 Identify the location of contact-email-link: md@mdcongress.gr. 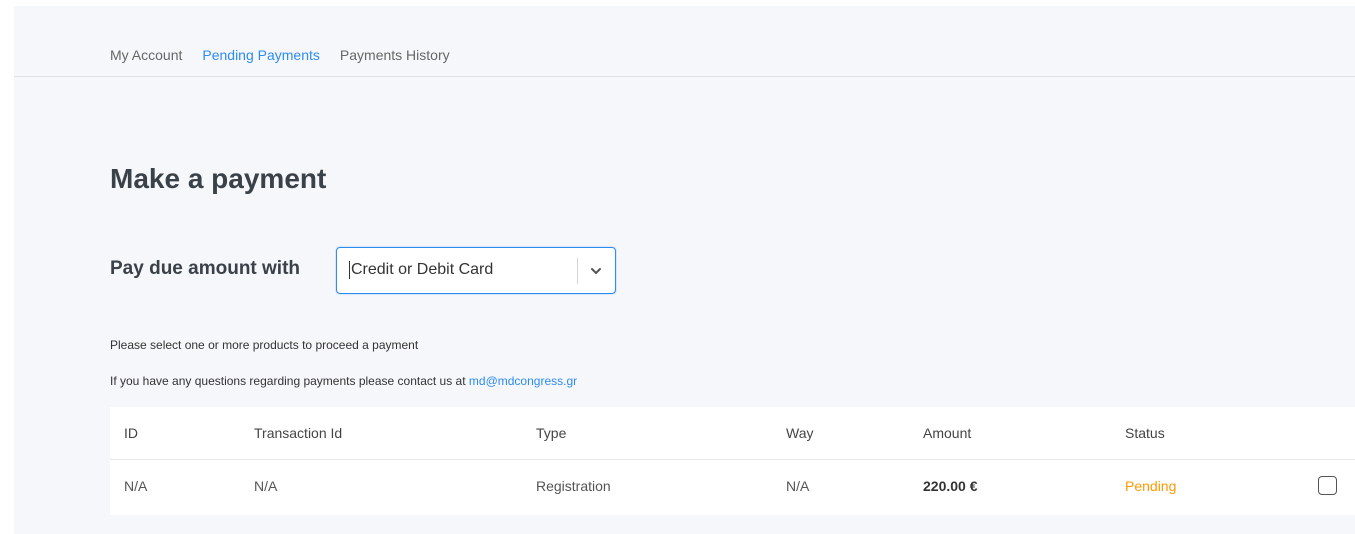
(523, 381).